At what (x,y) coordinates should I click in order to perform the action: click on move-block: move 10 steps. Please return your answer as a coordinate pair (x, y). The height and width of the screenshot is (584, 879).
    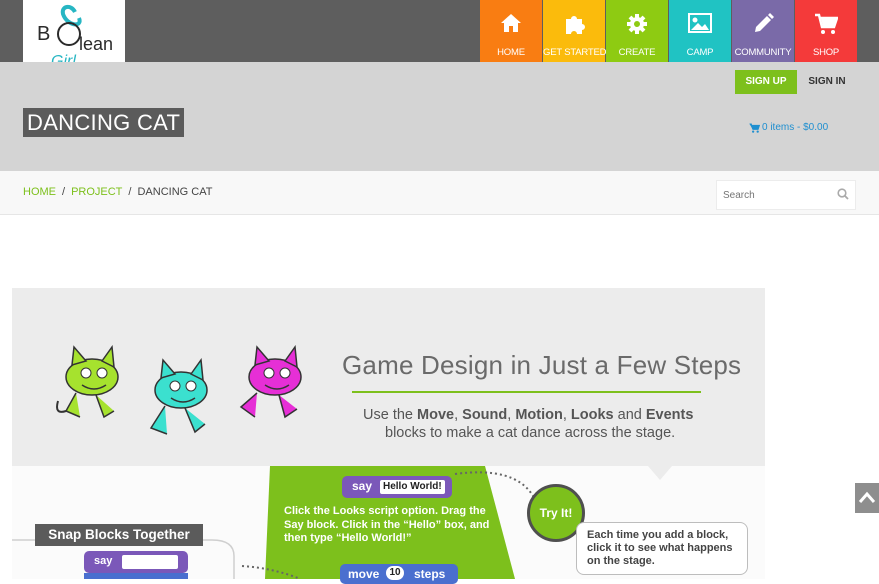
    Looking at the image, I should click on (399, 574).